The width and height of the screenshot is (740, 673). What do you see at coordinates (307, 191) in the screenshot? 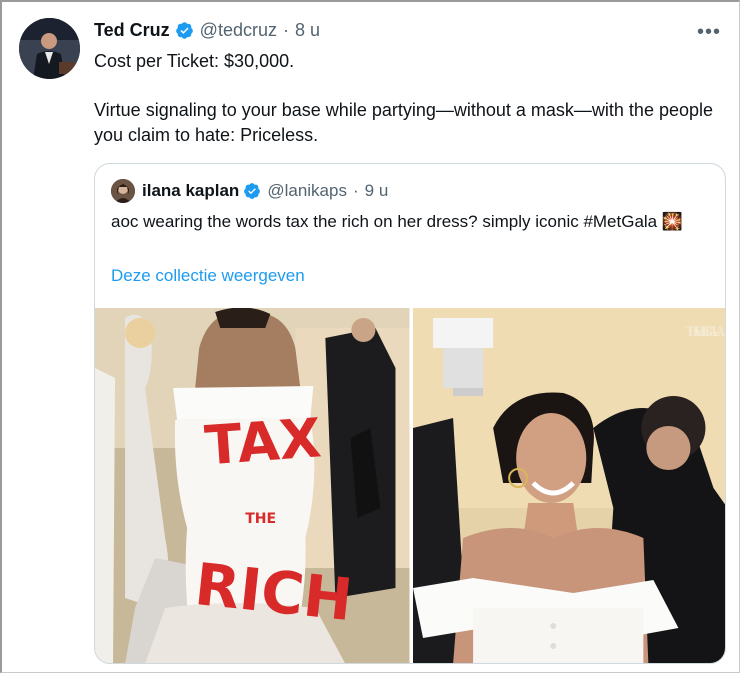
I see `quoted-author-handle: @lanikaps` at bounding box center [307, 191].